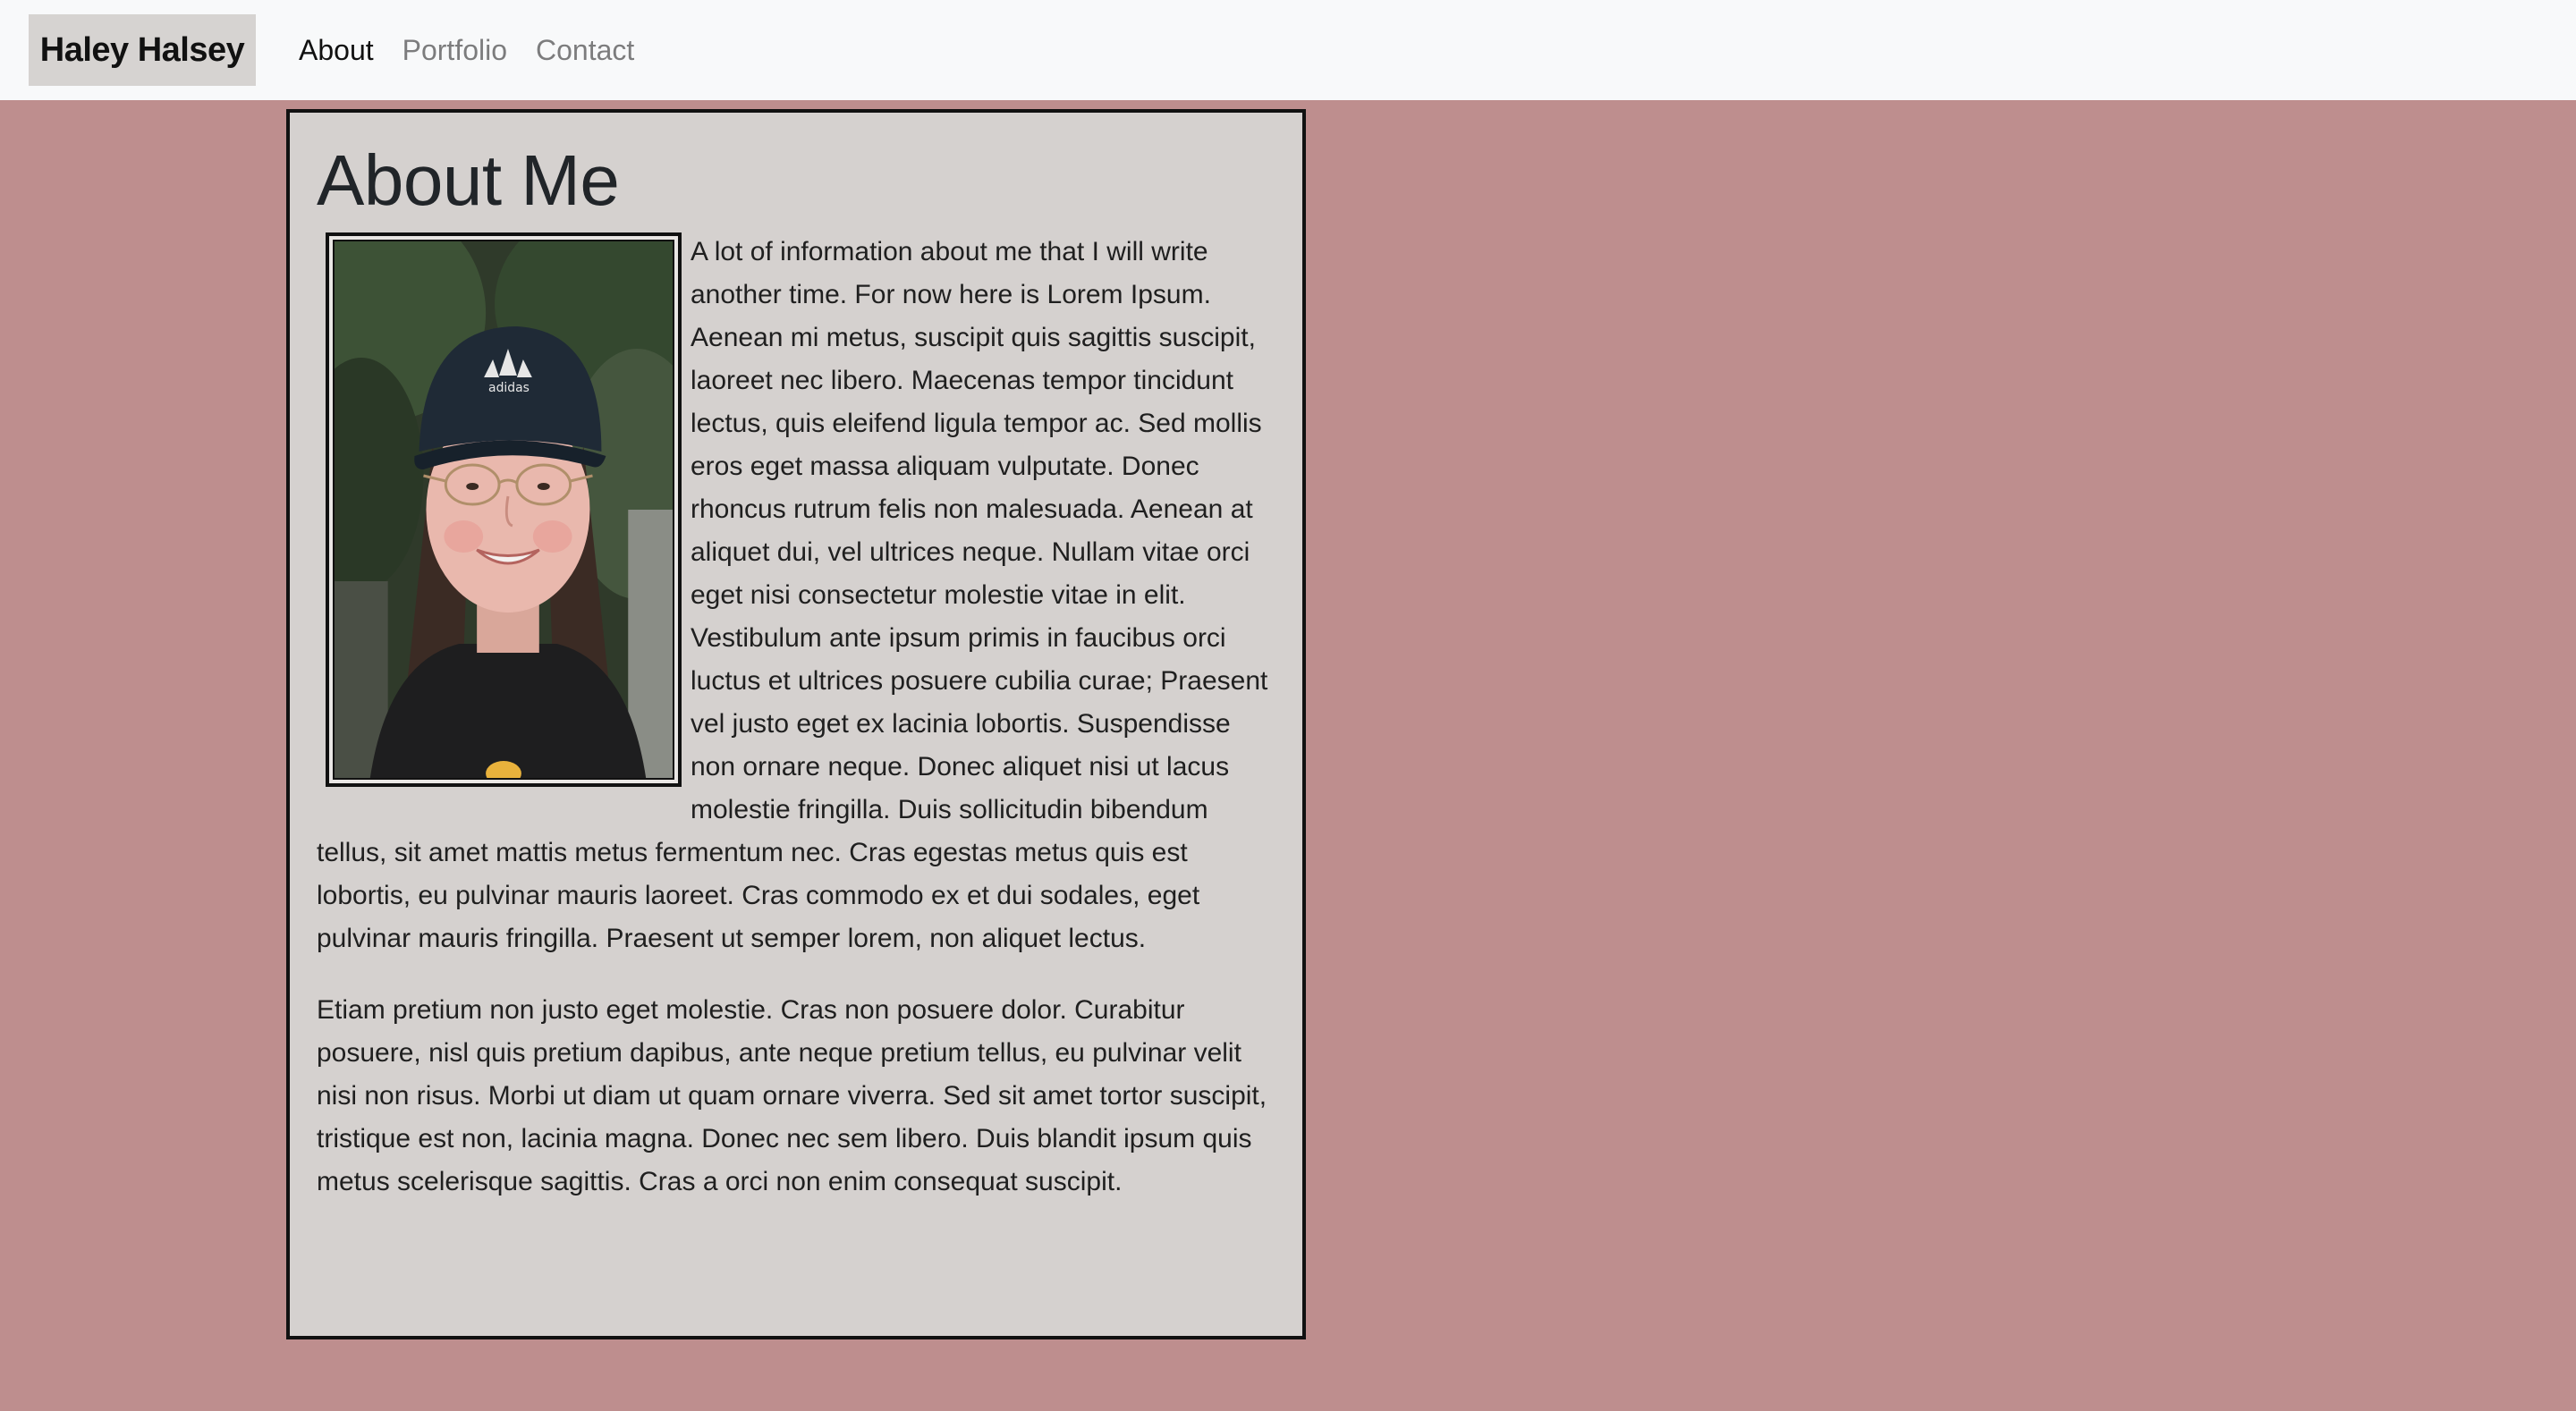 The image size is (2576, 1411). What do you see at coordinates (468, 180) in the screenshot?
I see `page-title: About Me` at bounding box center [468, 180].